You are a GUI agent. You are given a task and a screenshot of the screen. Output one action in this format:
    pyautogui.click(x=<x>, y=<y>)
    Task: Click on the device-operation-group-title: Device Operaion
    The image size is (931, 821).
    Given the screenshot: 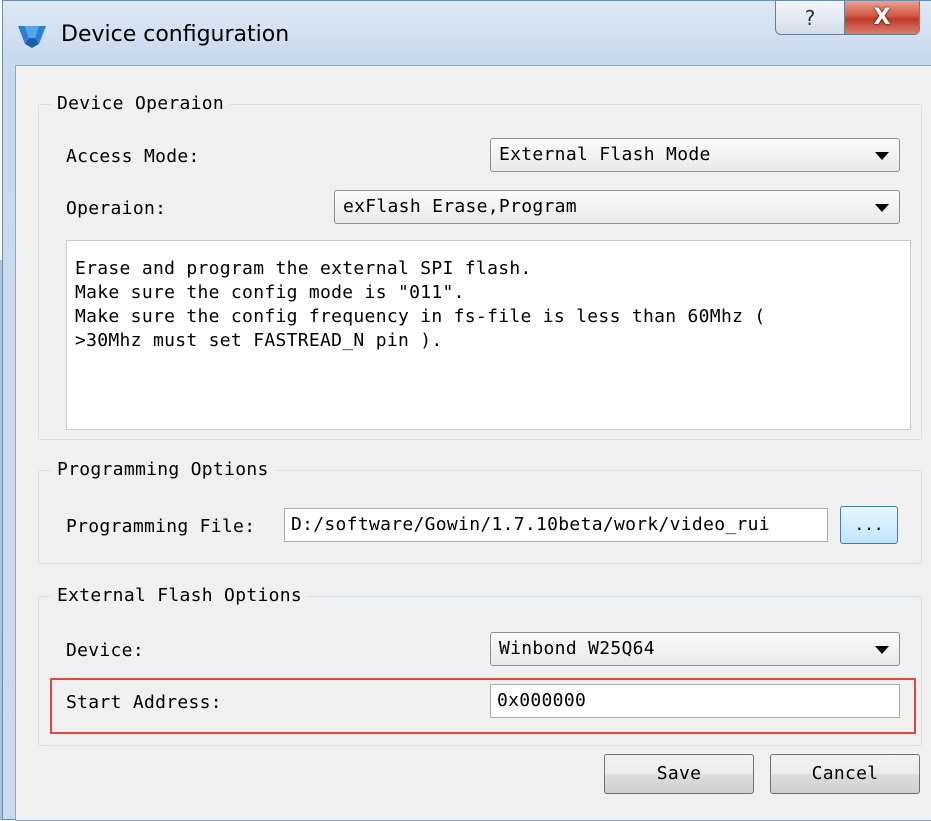 What is the action you would take?
    pyautogui.click(x=141, y=104)
    